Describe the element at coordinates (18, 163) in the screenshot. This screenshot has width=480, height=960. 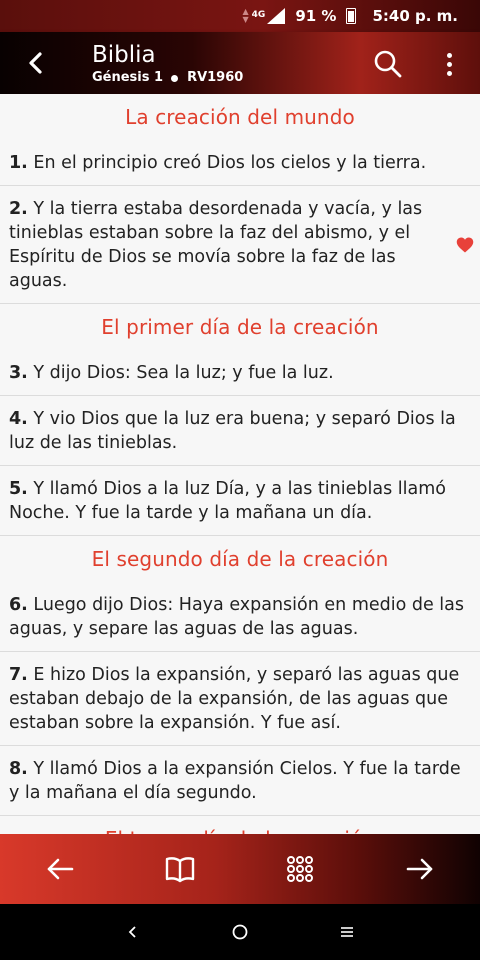
I see `verse-number: 1.` at that location.